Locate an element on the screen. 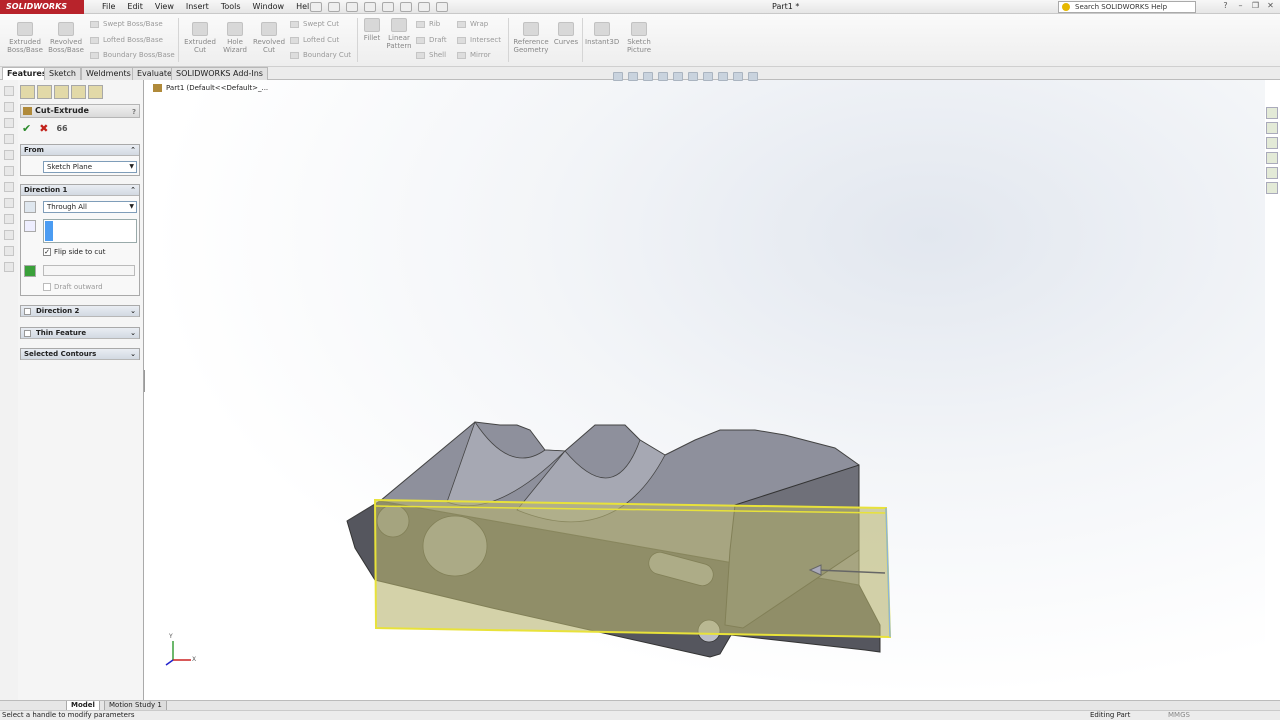  hole-wizard-button: Hole Wizard is located at coordinates (235, 38).